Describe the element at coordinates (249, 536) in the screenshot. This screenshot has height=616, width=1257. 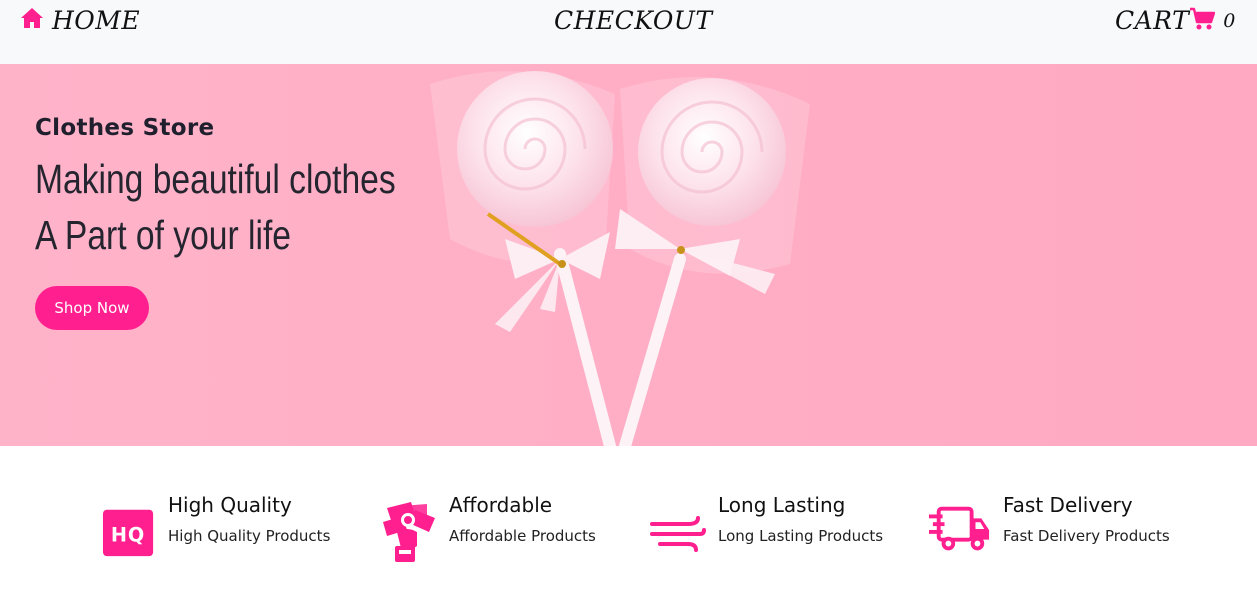
I see `feature-description: High Quality Products` at that location.